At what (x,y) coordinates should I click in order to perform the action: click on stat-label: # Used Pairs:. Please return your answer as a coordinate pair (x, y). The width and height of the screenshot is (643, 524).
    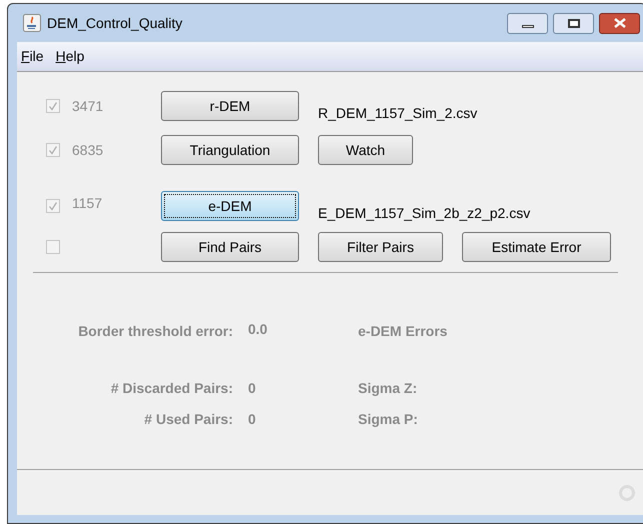
    Looking at the image, I should click on (188, 419).